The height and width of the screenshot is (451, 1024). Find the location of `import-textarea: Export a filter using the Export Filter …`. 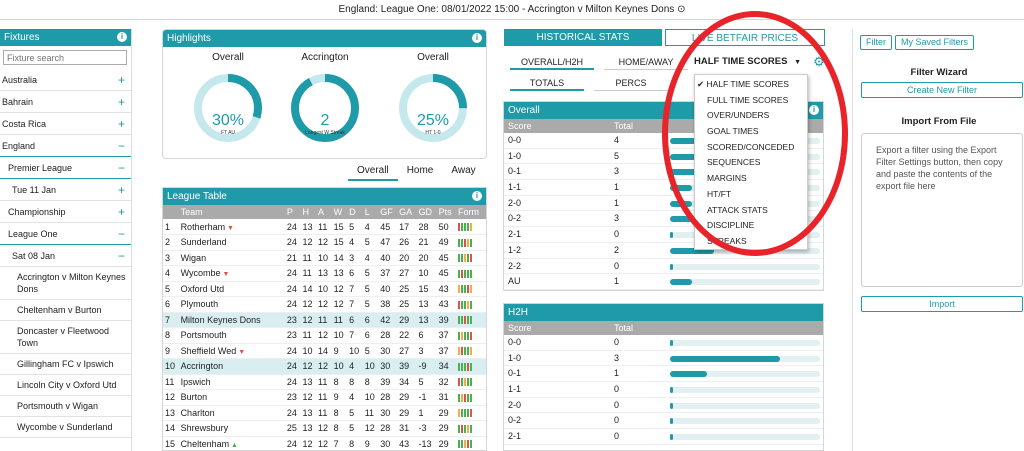

import-textarea: Export a filter using the Export Filter … is located at coordinates (942, 210).